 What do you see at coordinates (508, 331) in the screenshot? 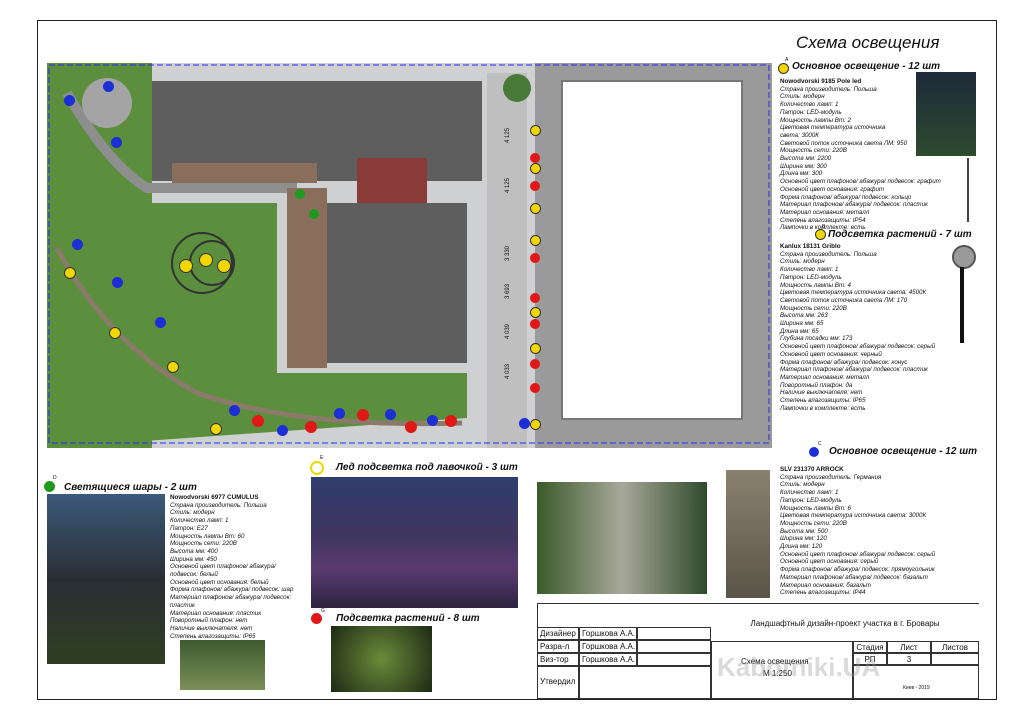
I see `dimension-label: 4 039` at bounding box center [508, 331].